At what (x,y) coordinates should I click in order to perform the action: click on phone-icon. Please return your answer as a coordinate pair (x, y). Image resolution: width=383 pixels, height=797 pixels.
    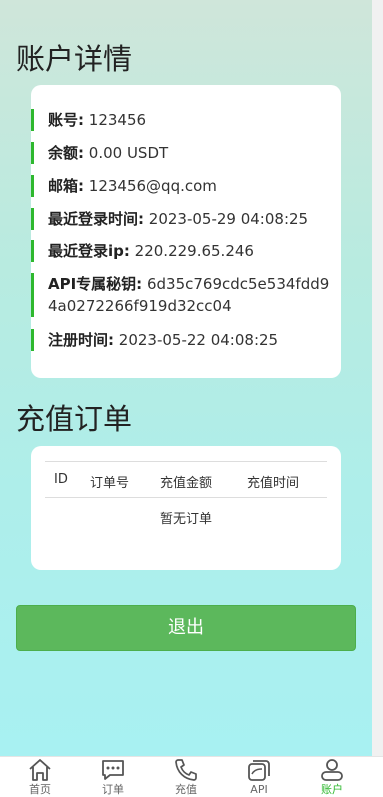
    Looking at the image, I should click on (186, 770).